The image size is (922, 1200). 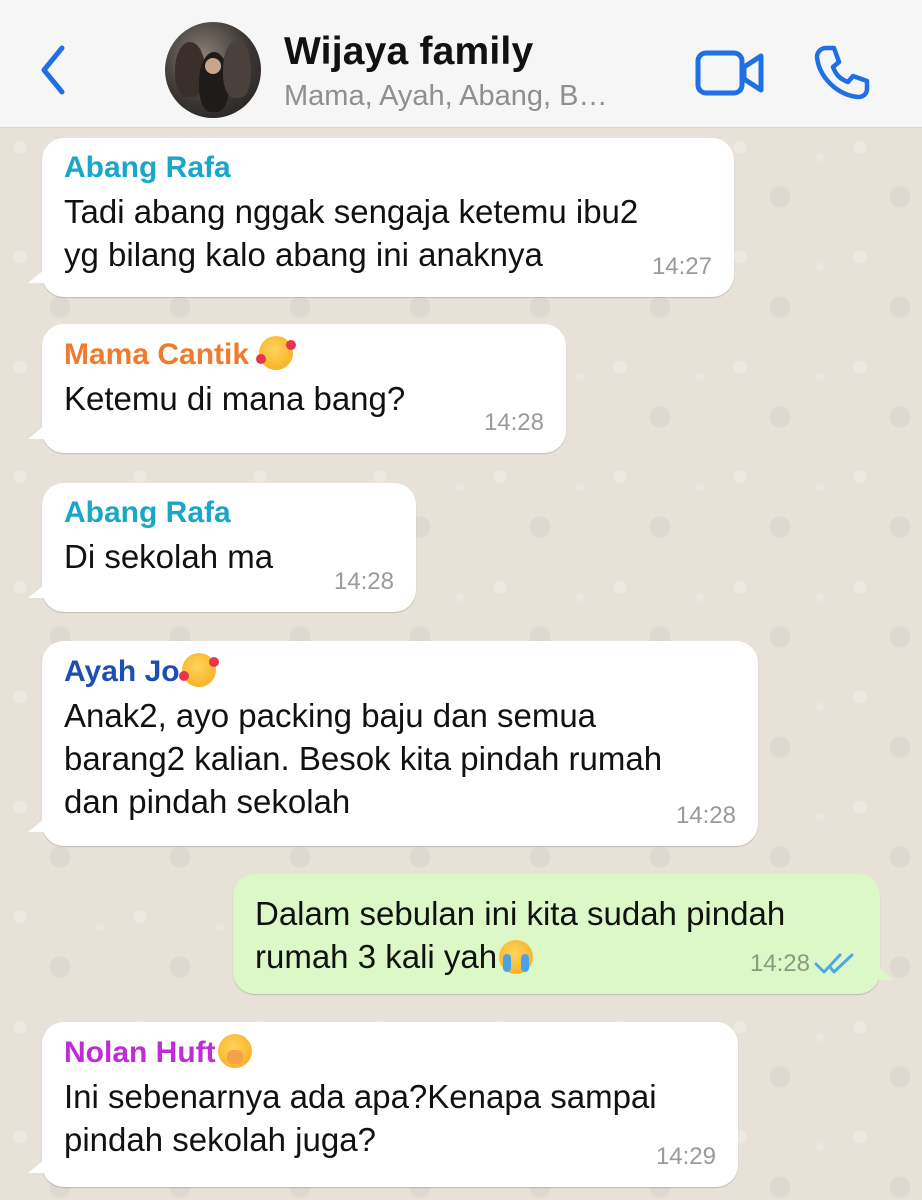 I want to click on message-bubble: Mama Cantik Ketemu di mana bang? 14:28, so click(x=297, y=388).